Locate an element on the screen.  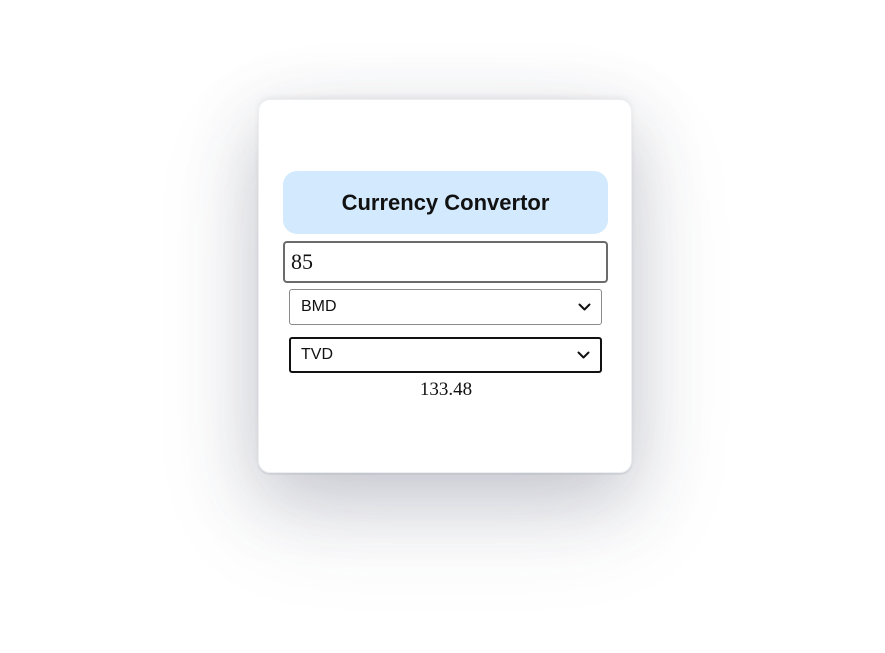
from-currency-select: BMD is located at coordinates (445, 307).